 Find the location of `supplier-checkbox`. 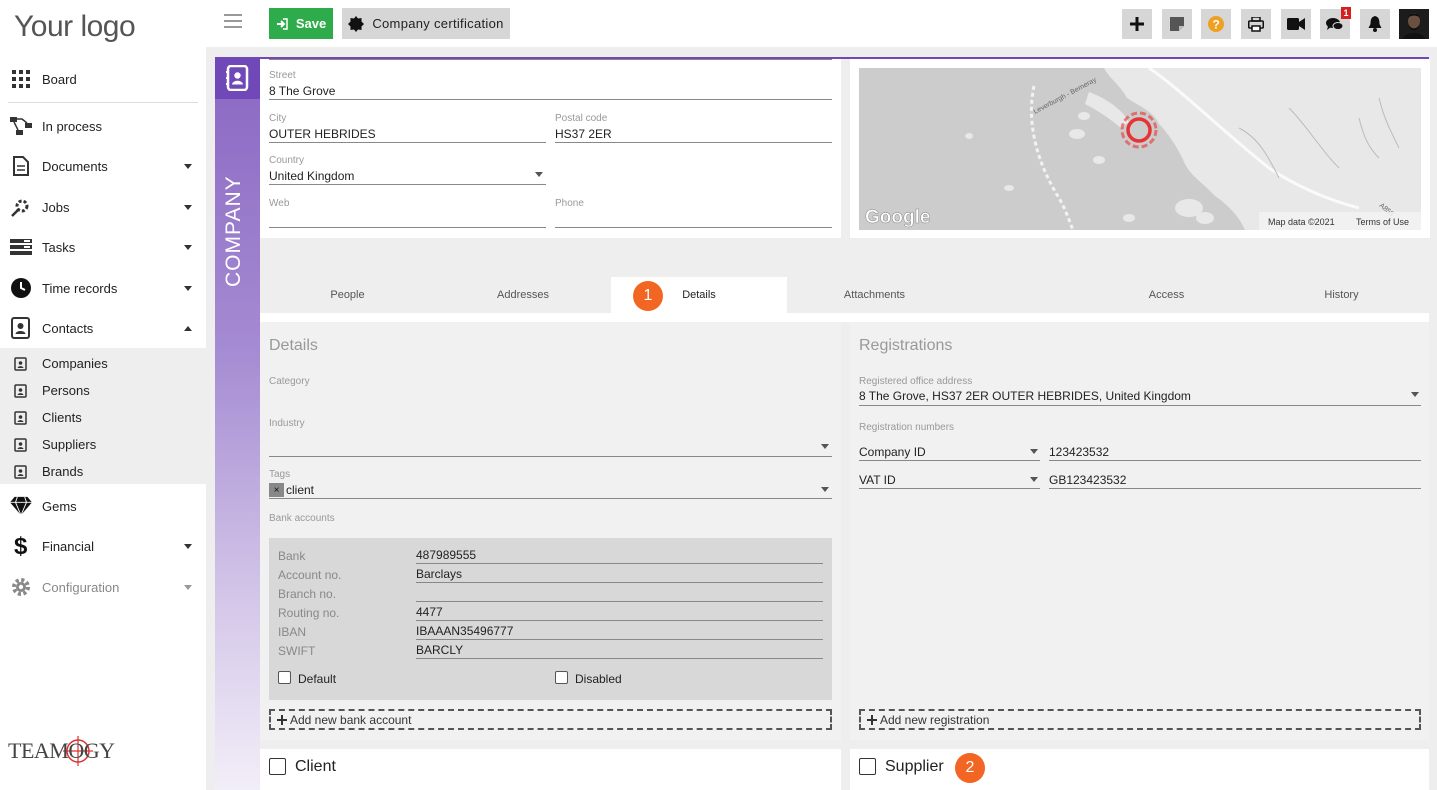

supplier-checkbox is located at coordinates (867, 766).